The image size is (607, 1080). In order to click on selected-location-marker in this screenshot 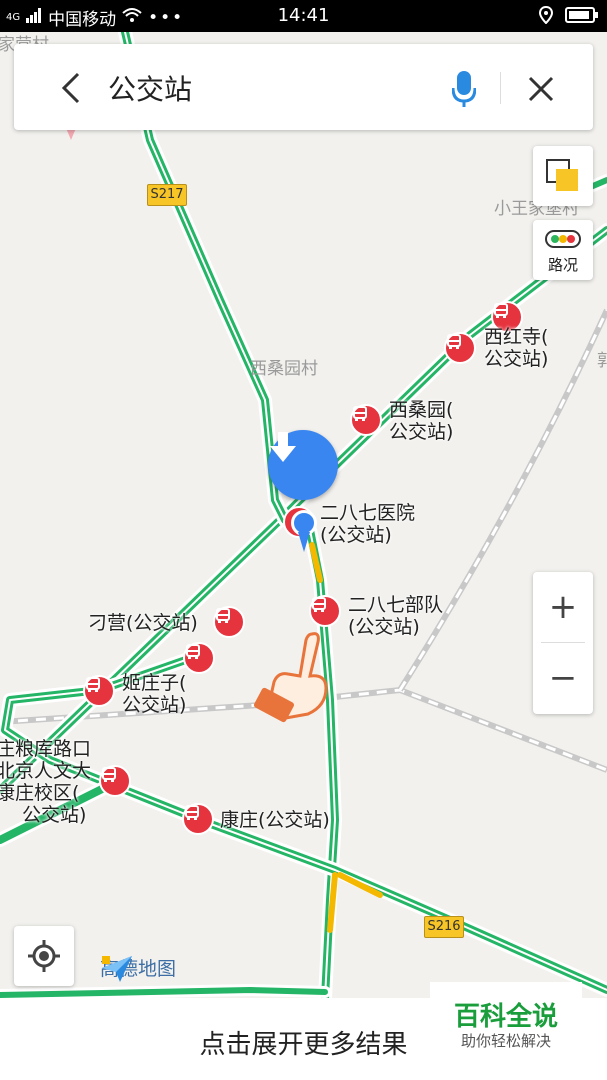, I will do `click(303, 465)`.